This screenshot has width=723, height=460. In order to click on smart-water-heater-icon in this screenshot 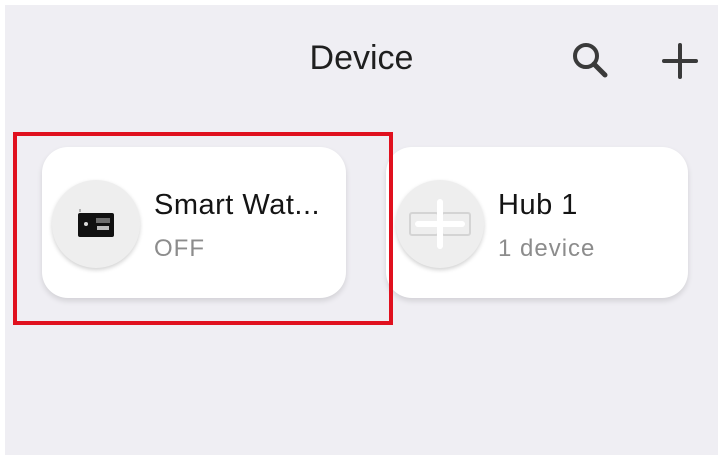, I will do `click(96, 223)`.